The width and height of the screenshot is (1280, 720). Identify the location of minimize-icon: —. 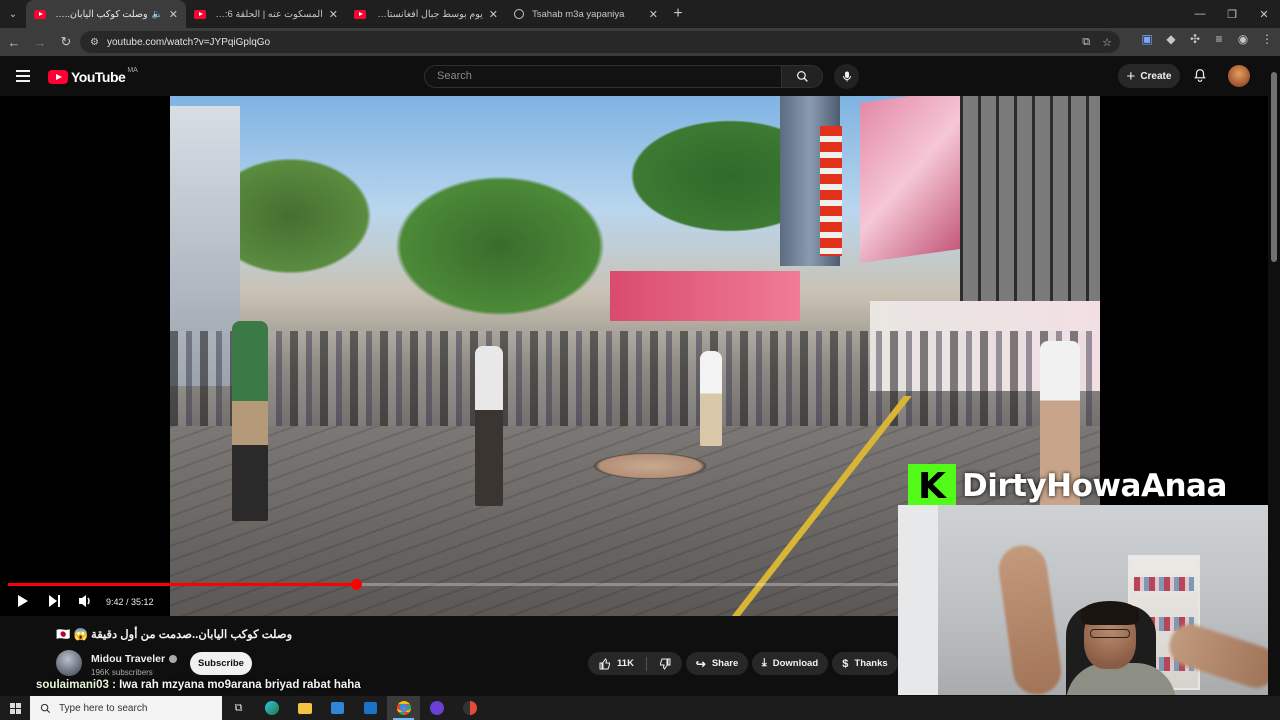
(1200, 14).